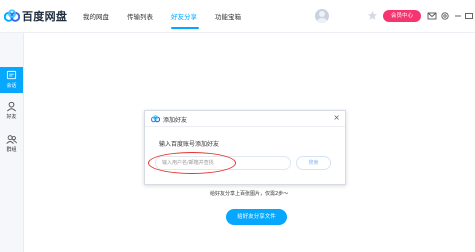  Describe the element at coordinates (140, 16) in the screenshot. I see `tab-transfer-list: 传输列表` at that location.